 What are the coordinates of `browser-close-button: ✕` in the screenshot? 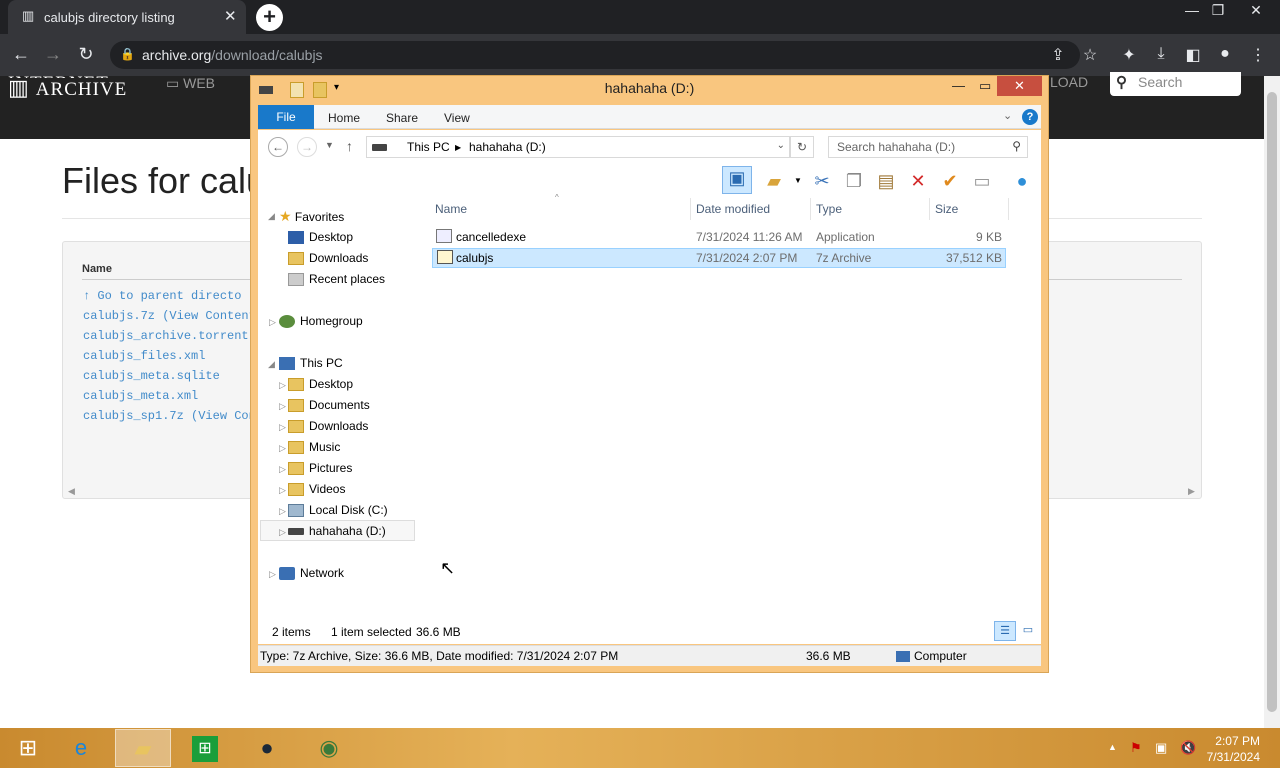 It's located at (1256, 10).